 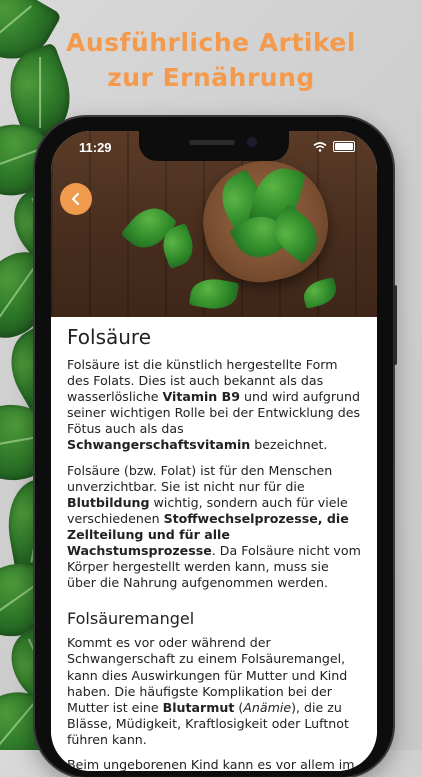 What do you see at coordinates (320, 146) in the screenshot?
I see `wifi-icon` at bounding box center [320, 146].